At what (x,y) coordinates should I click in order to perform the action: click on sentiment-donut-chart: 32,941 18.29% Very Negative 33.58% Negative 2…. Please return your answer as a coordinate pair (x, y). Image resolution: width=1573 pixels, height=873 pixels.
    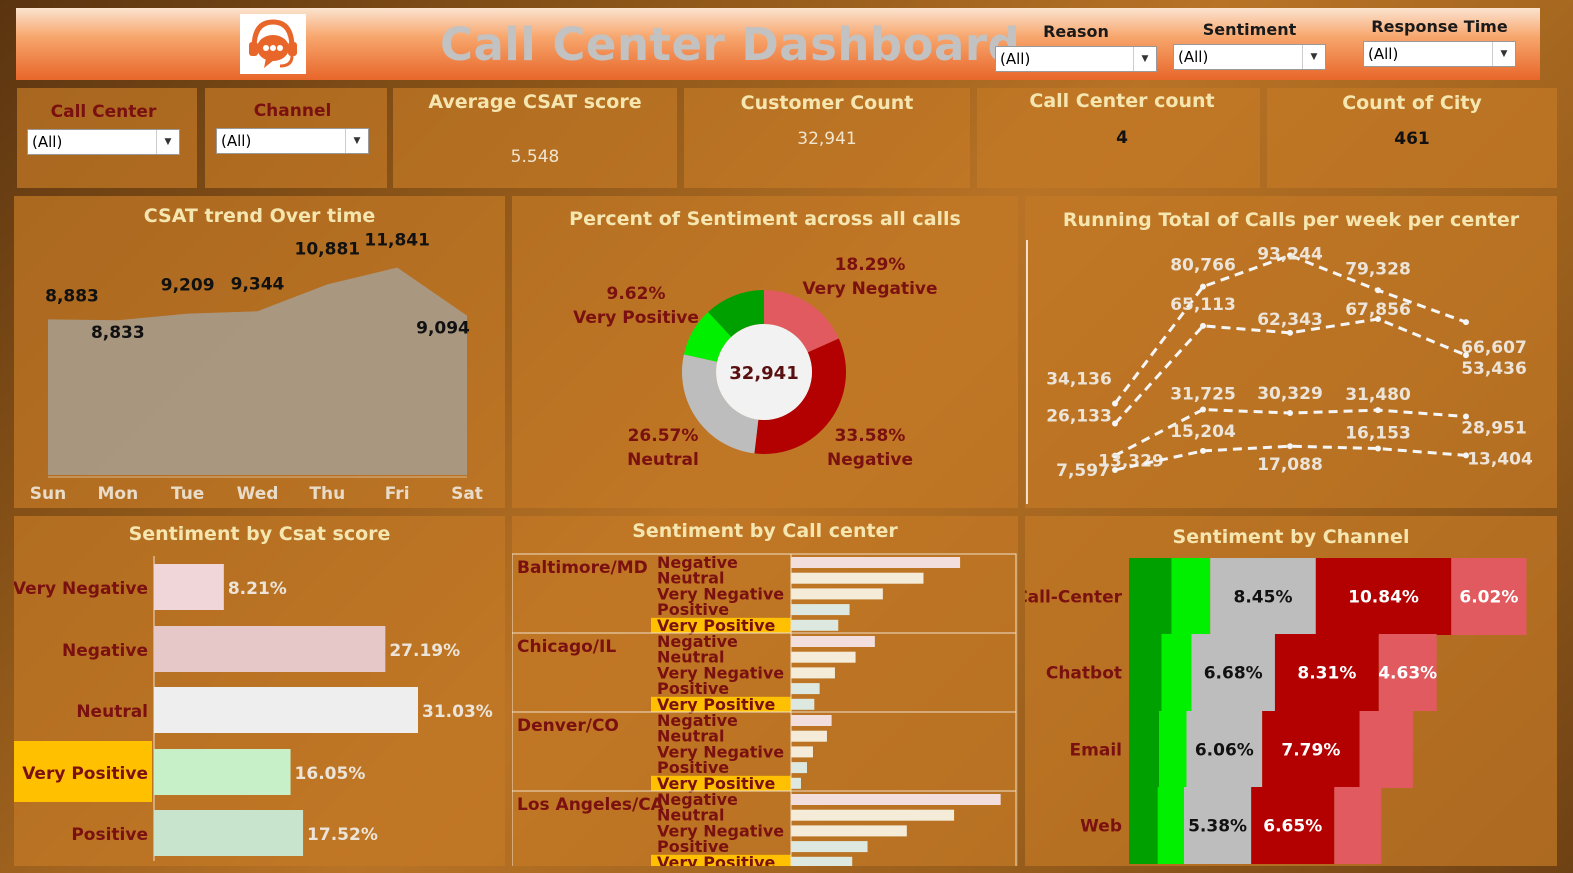
    Looking at the image, I should click on (755, 362).